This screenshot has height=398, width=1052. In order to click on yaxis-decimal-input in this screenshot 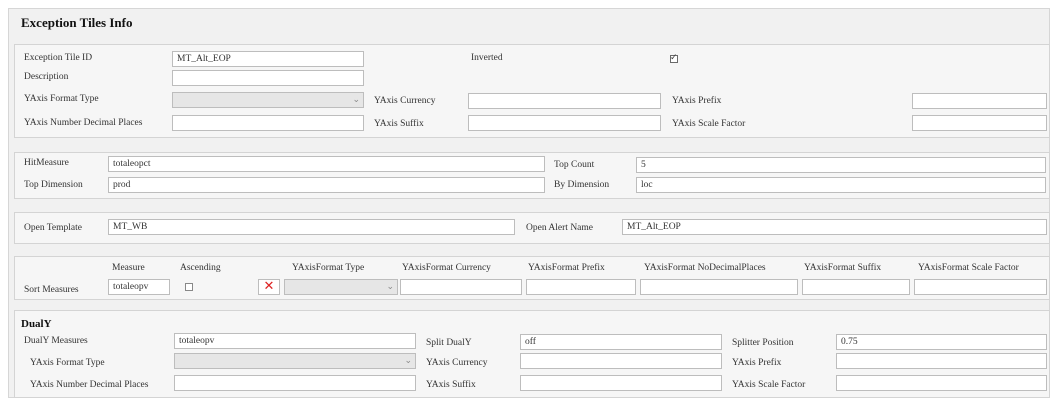, I will do `click(268, 123)`.